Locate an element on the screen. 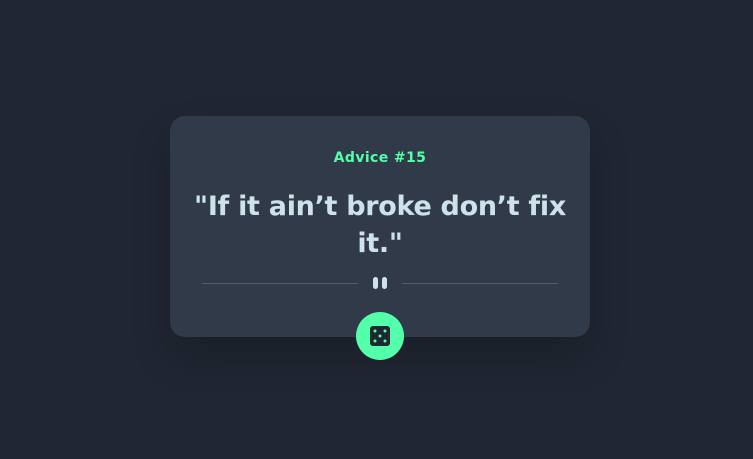  dice-icon is located at coordinates (380, 336).